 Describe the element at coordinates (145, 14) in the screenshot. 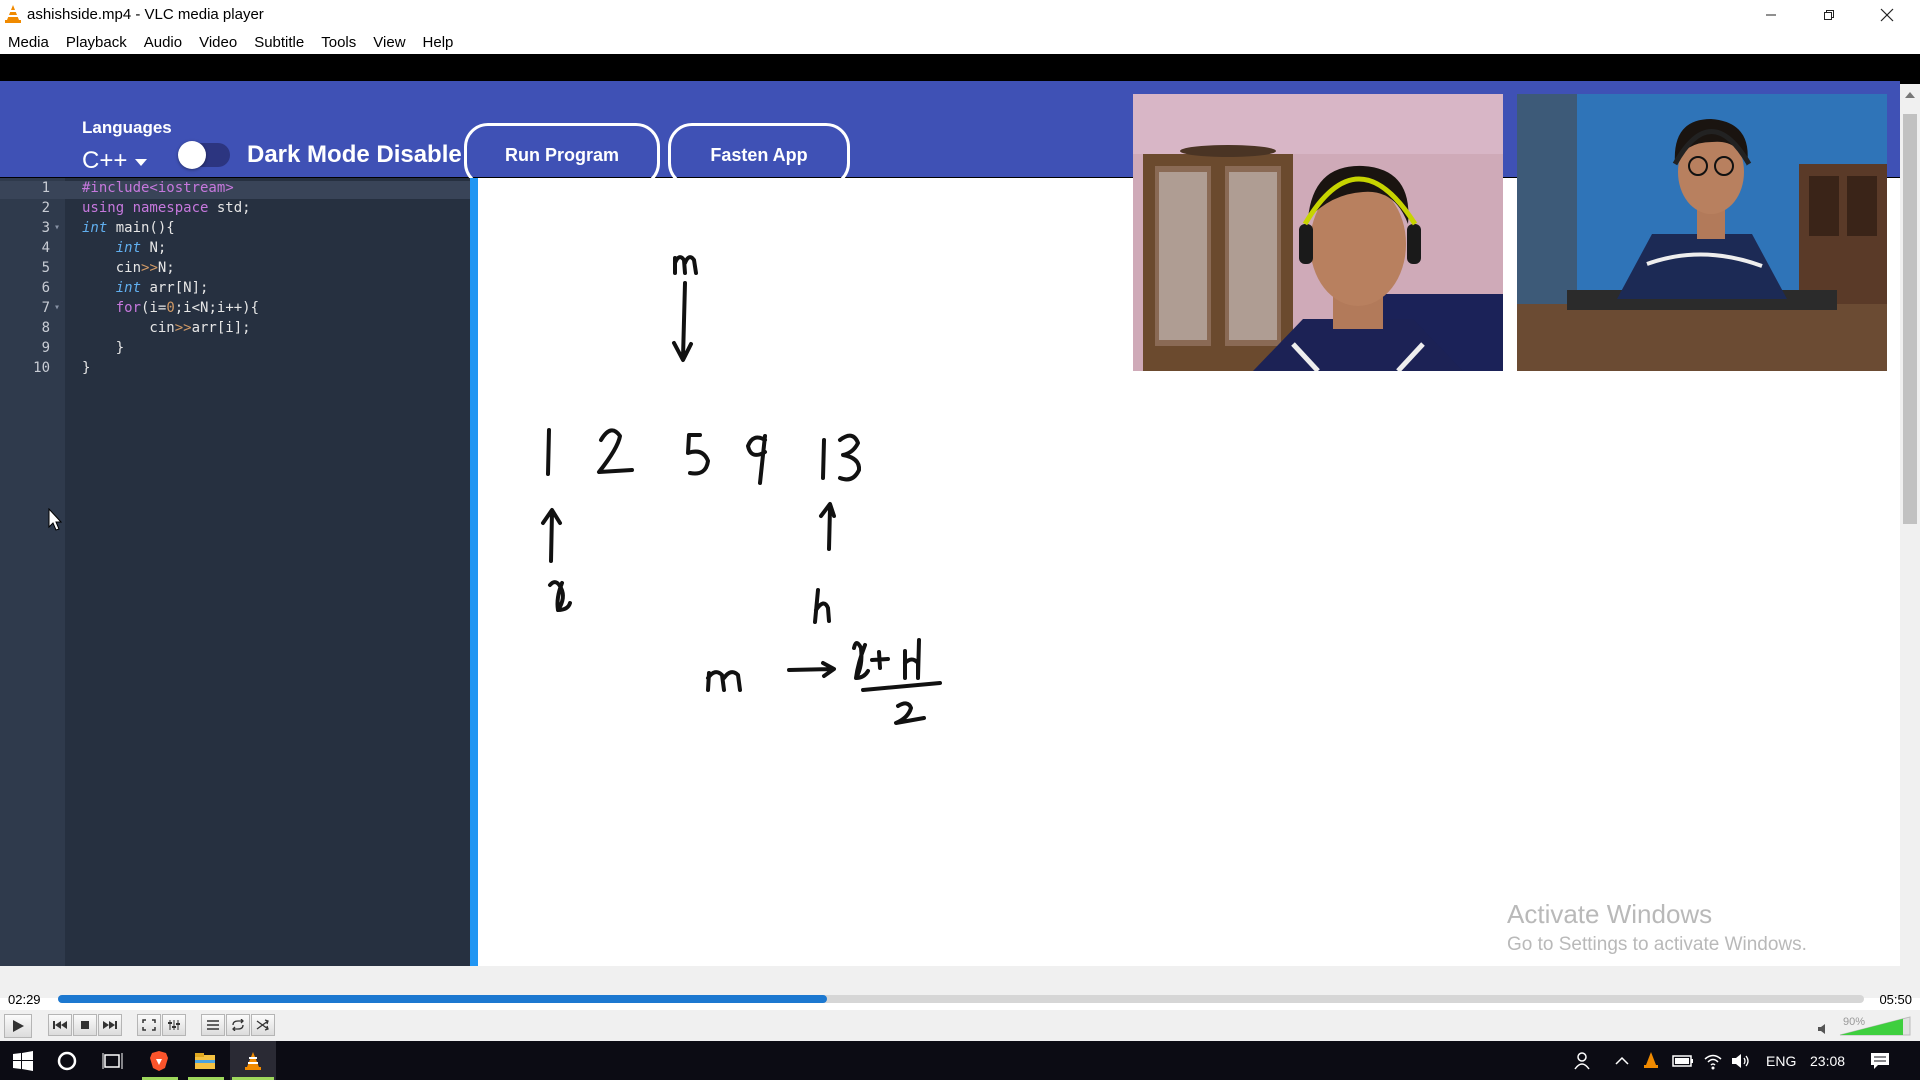

I see `window-title: ashishside.mp4 - VLC media player` at that location.